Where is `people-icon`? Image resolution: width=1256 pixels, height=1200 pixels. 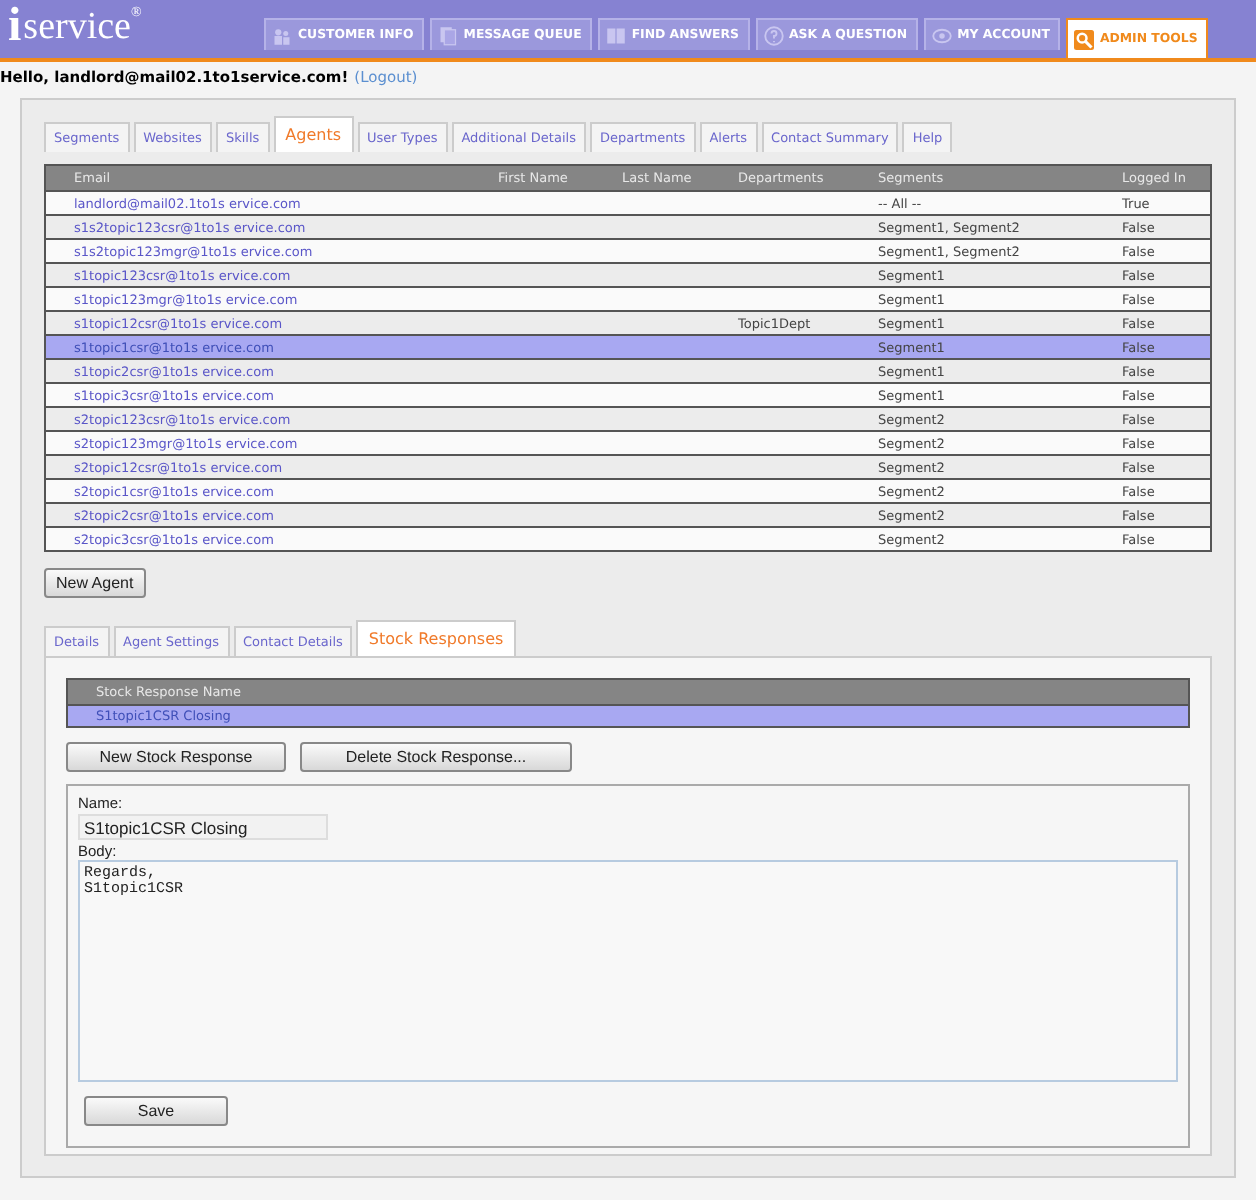 people-icon is located at coordinates (282, 35).